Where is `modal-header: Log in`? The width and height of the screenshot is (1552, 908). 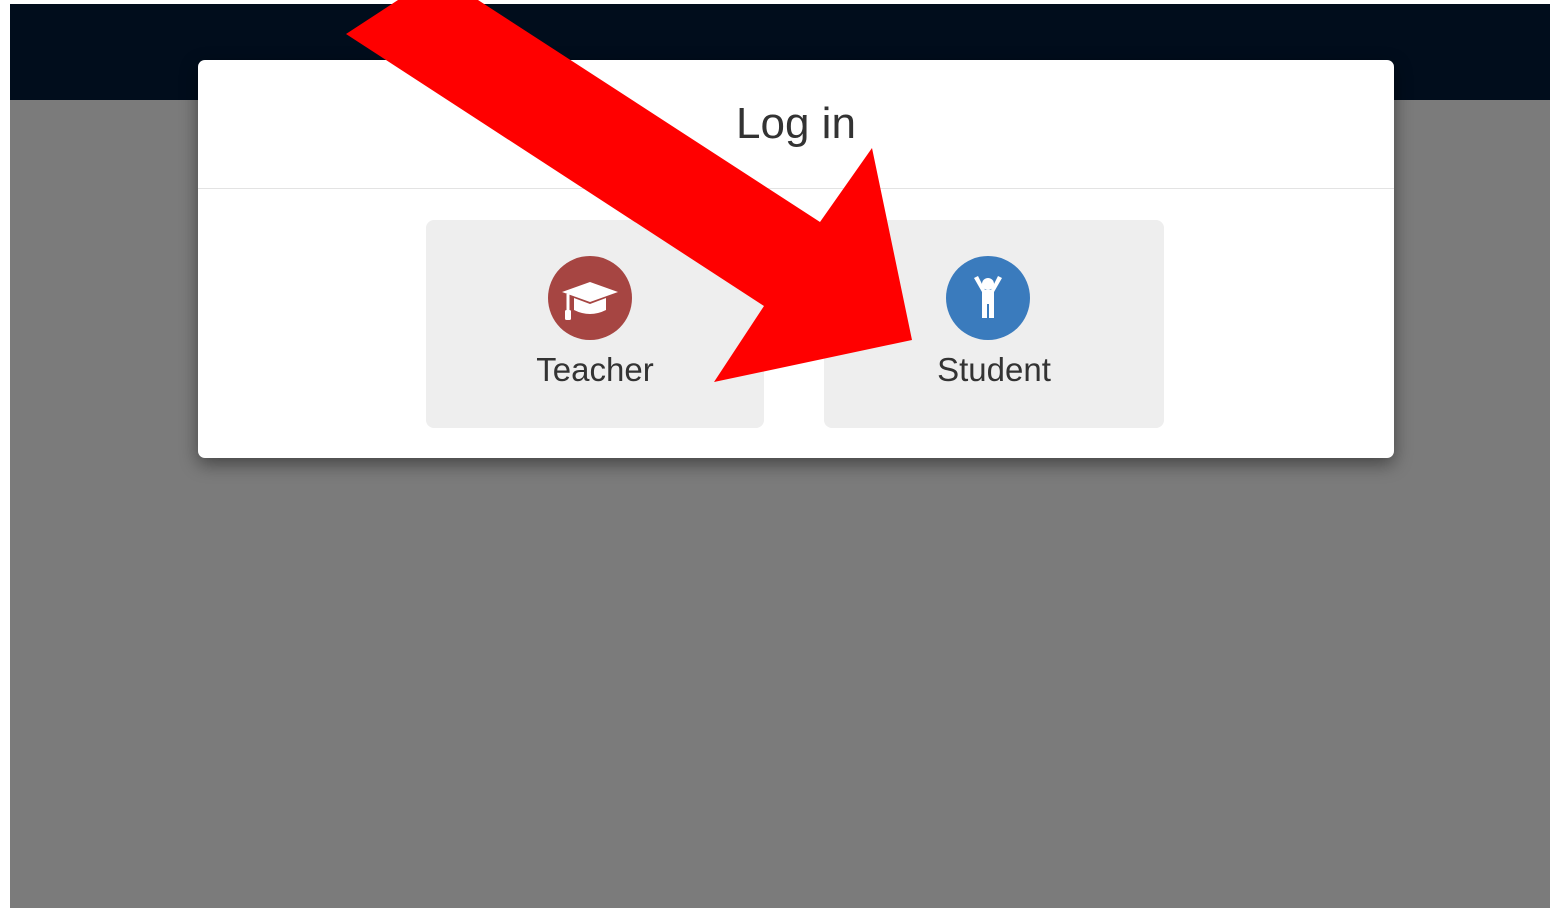
modal-header: Log in is located at coordinates (796, 124).